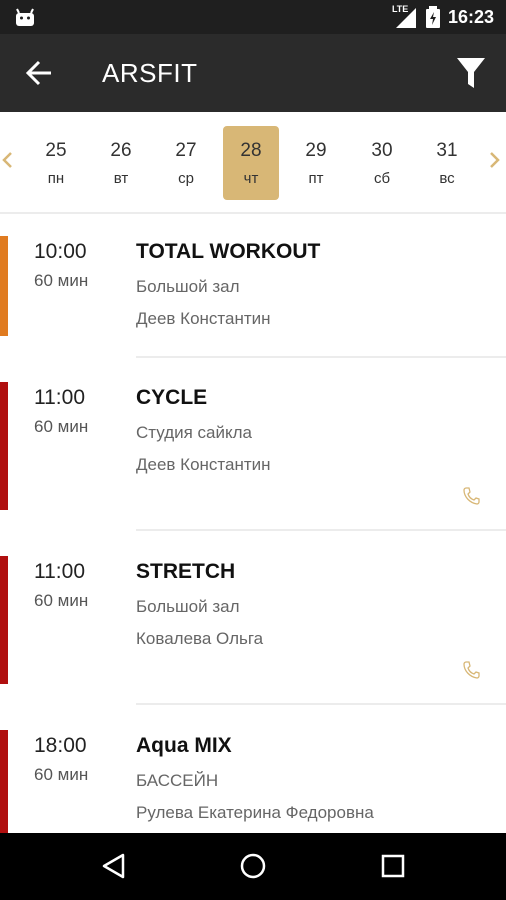 This screenshot has width=506, height=900. Describe the element at coordinates (393, 866) in the screenshot. I see `square-recents-icon` at that location.